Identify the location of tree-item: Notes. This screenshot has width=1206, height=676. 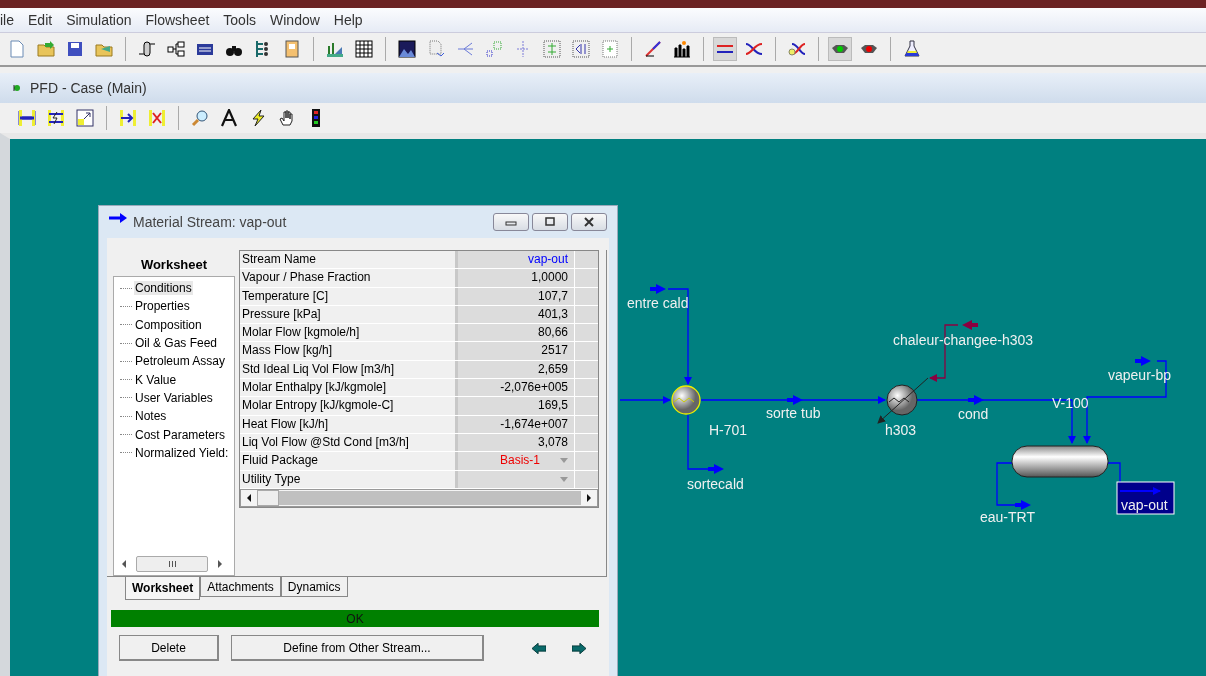
(151, 416).